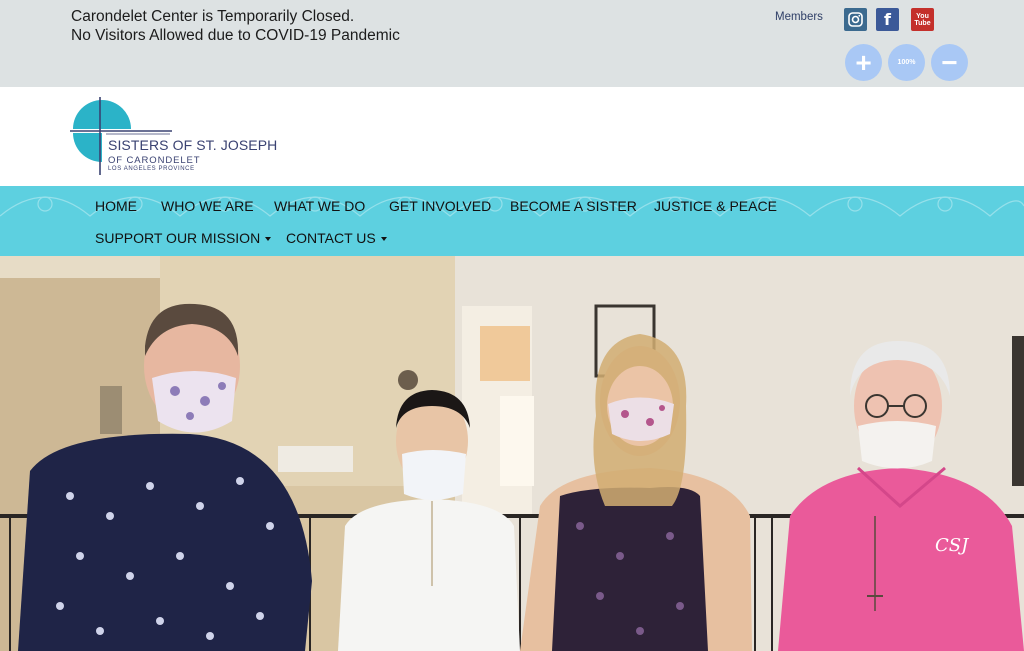  I want to click on youtube-glyph-bottom: Tube, so click(922, 23).